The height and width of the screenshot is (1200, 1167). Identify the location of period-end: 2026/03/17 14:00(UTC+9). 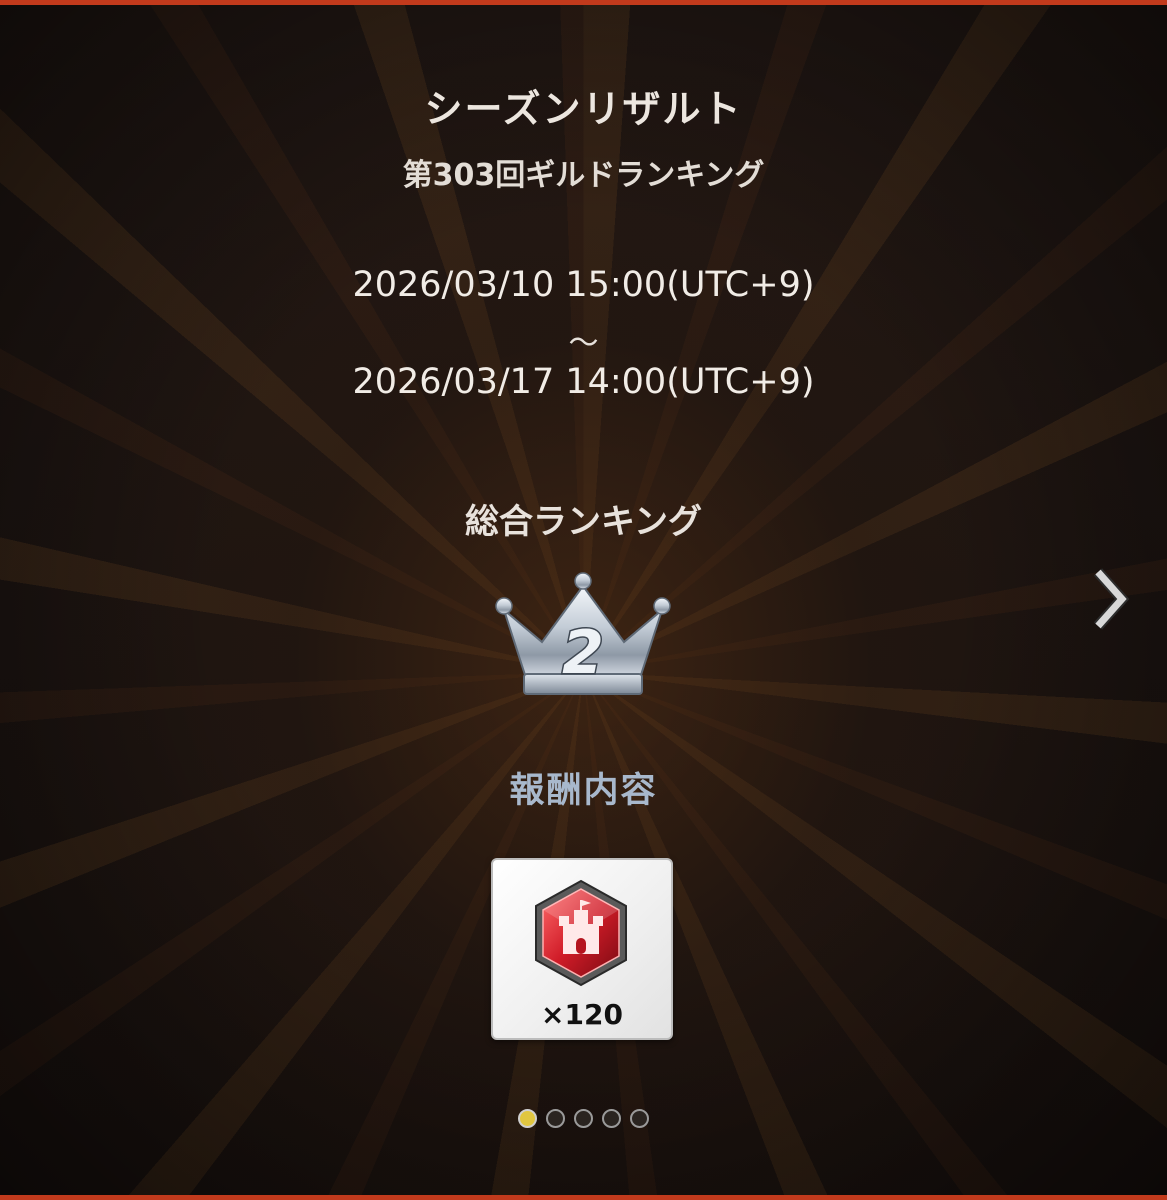
(583, 382).